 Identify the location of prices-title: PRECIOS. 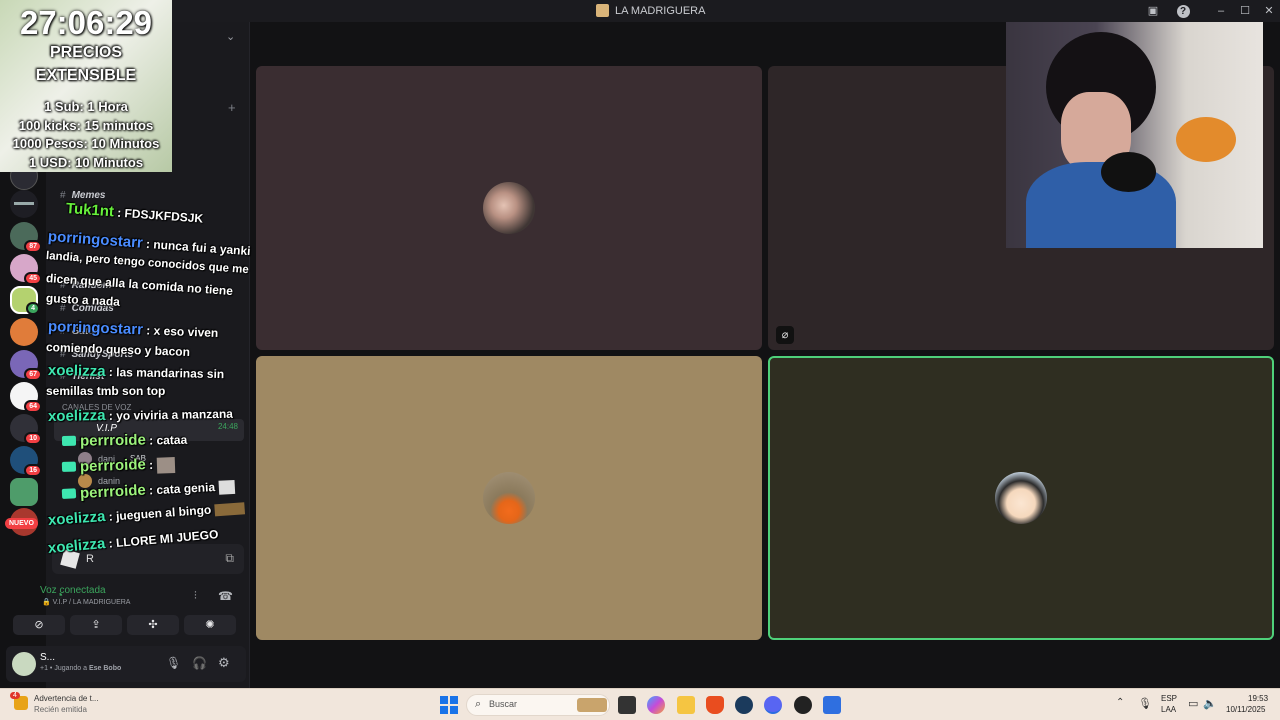
(85, 52).